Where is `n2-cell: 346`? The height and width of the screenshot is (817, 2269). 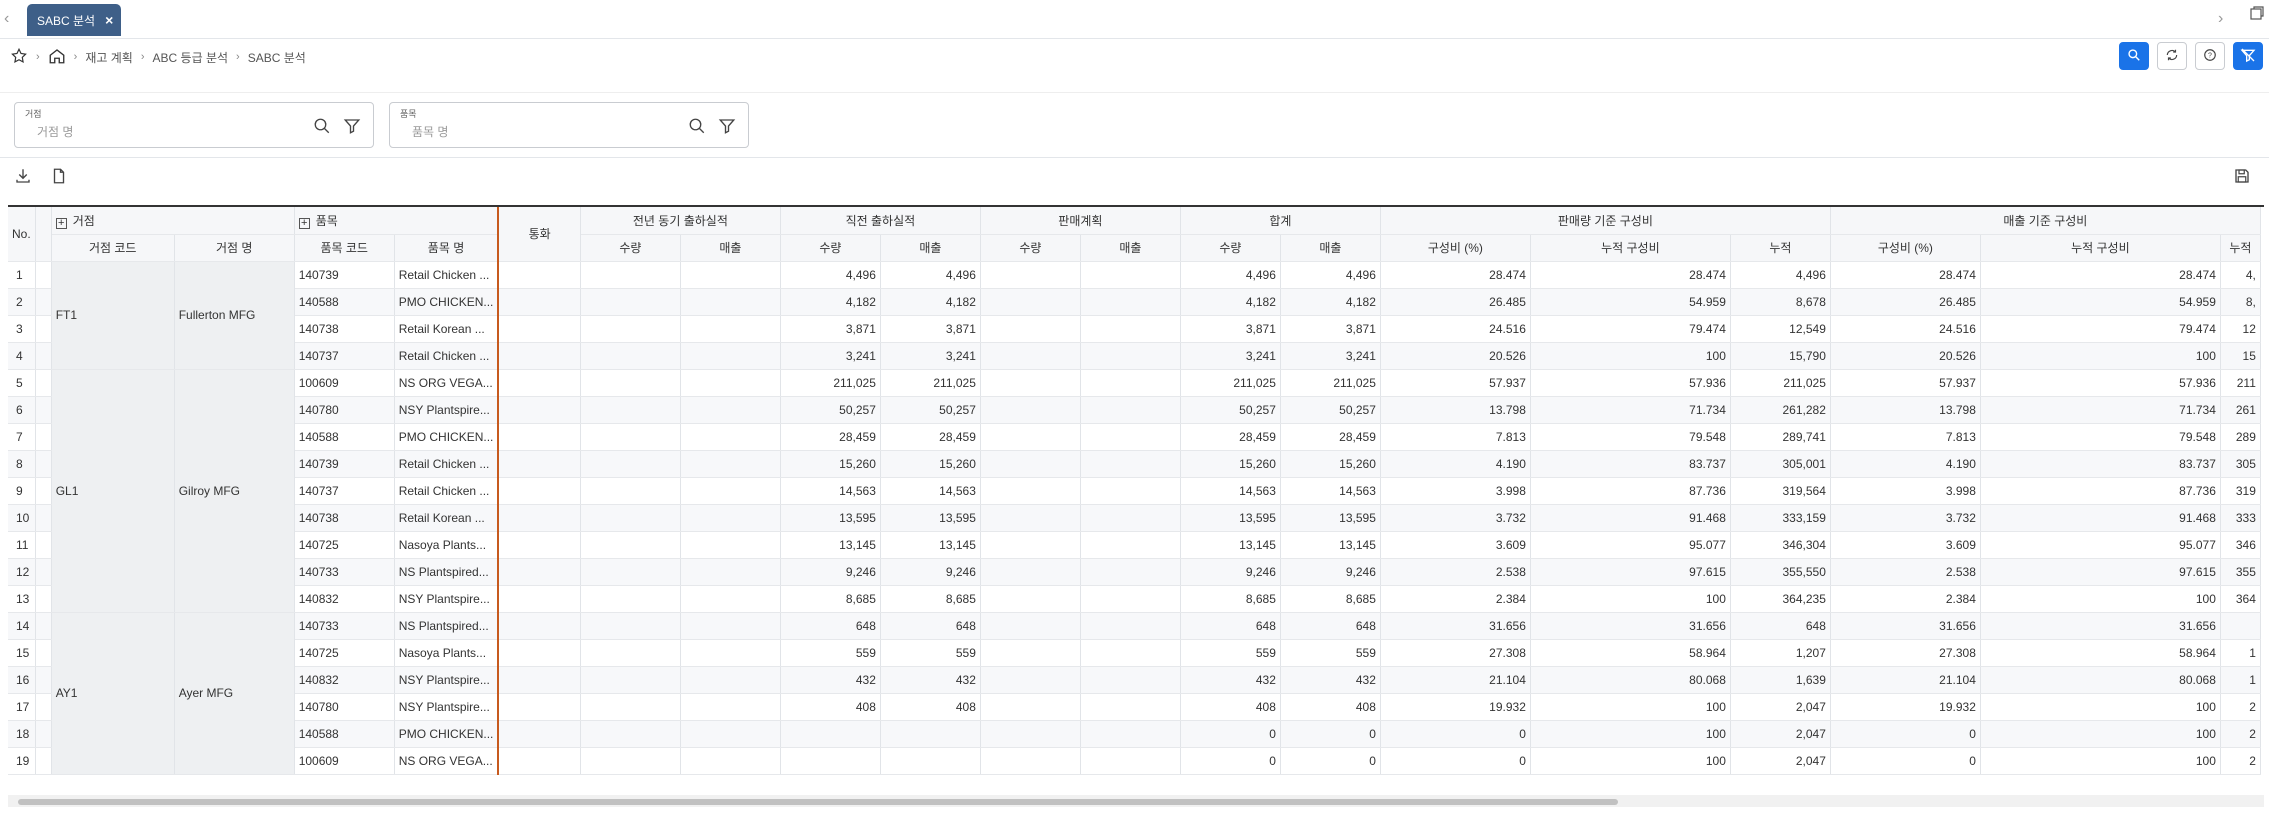 n2-cell: 346 is located at coordinates (2240, 545).